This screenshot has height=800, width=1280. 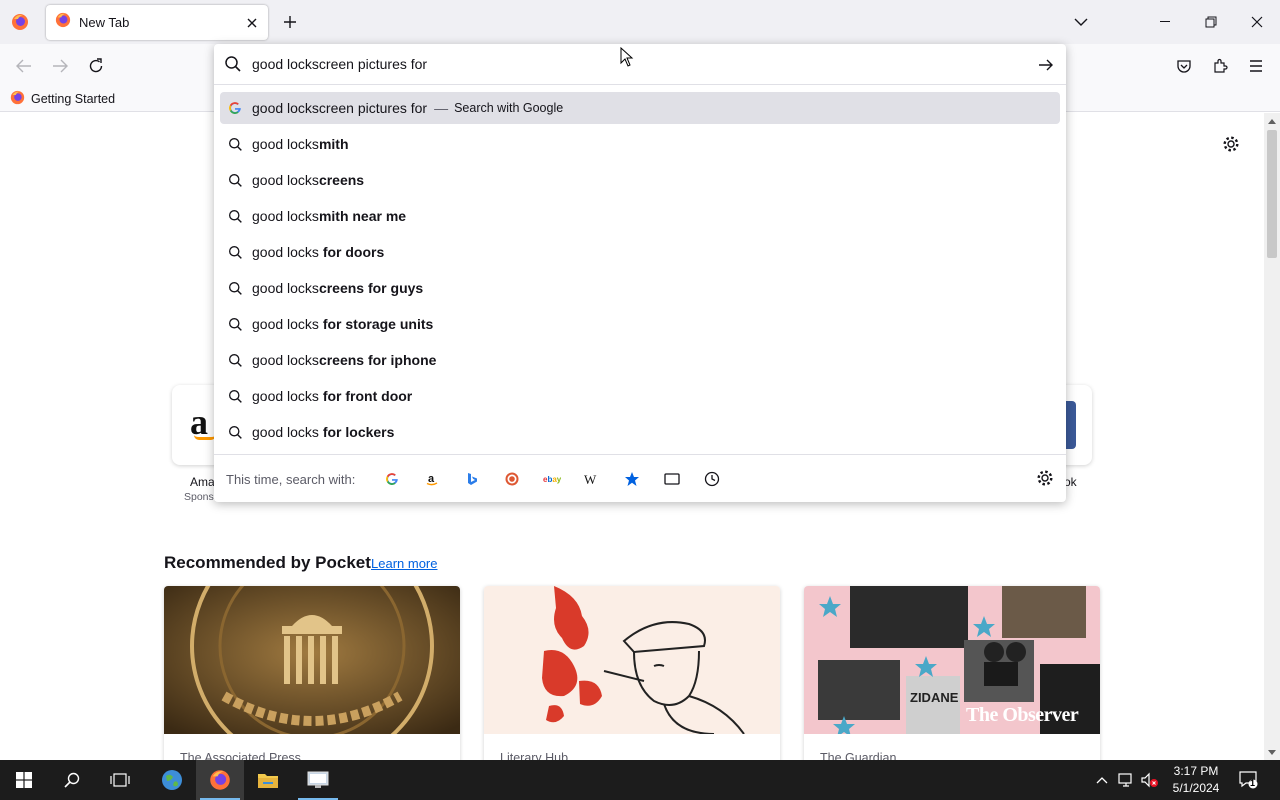 What do you see at coordinates (1184, 66) in the screenshot?
I see `pocket-icon` at bounding box center [1184, 66].